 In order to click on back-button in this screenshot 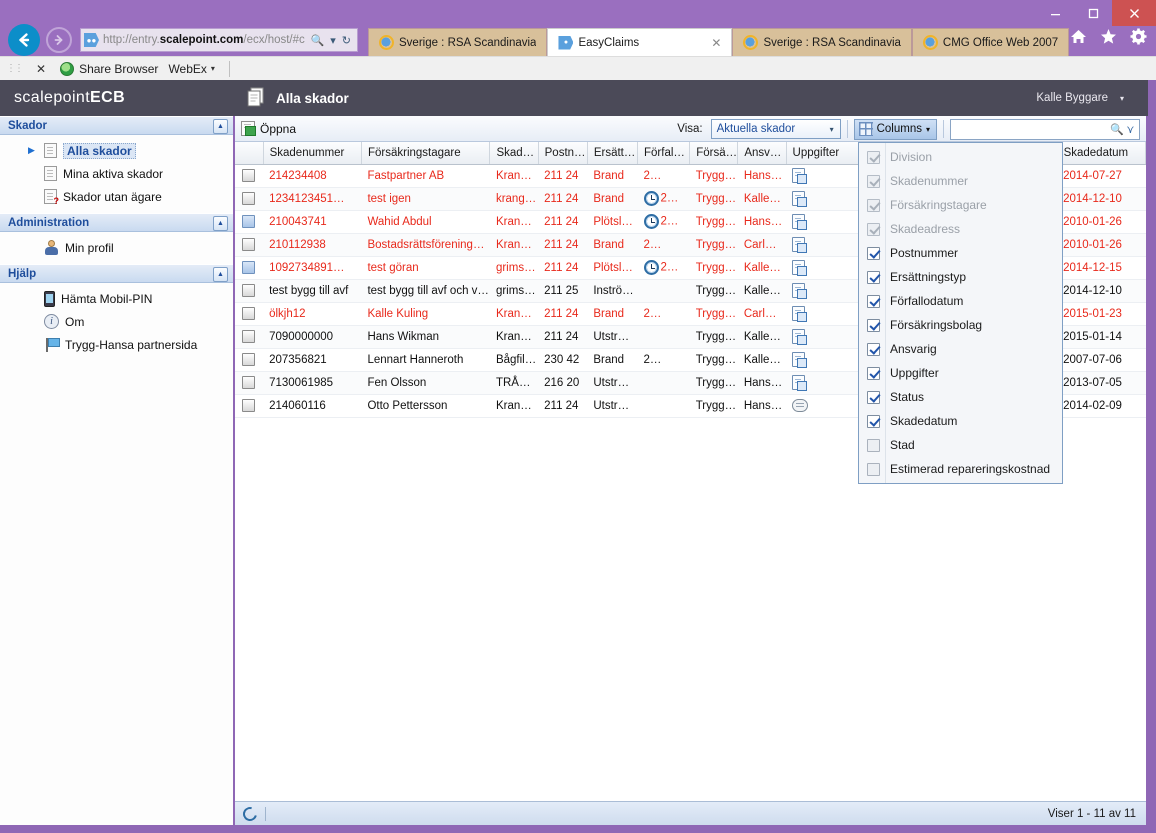, I will do `click(24, 40)`.